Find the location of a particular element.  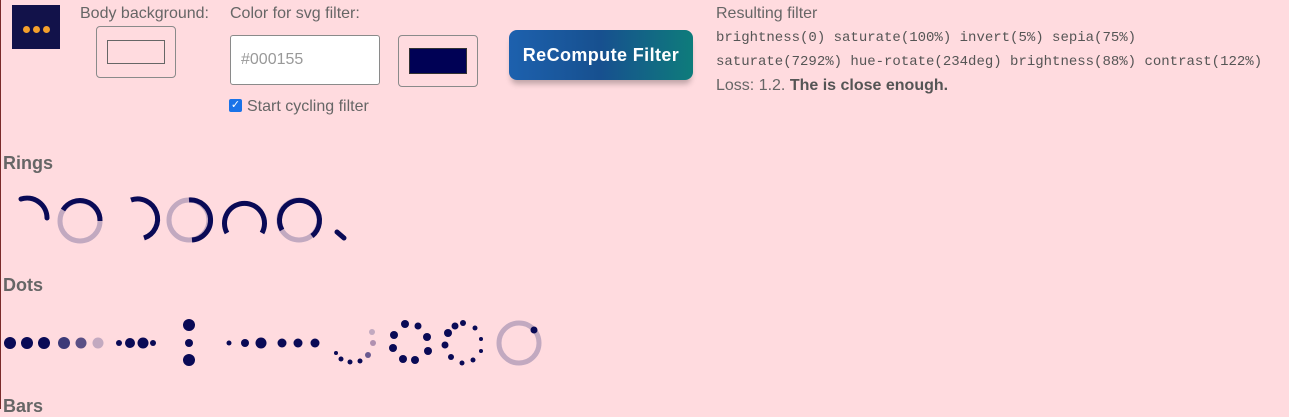

bars-heading: Bars is located at coordinates (23, 406).